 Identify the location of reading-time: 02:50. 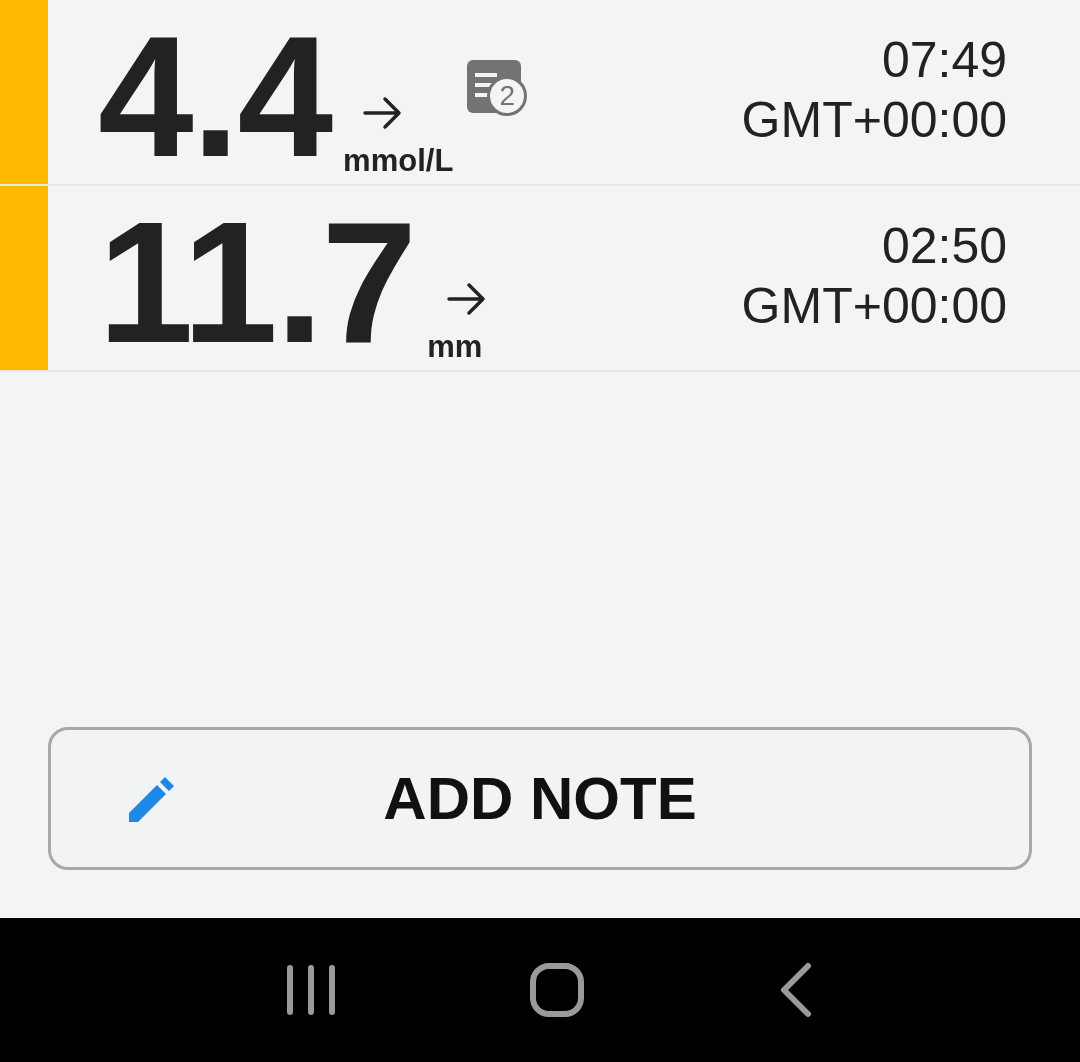
(944, 246).